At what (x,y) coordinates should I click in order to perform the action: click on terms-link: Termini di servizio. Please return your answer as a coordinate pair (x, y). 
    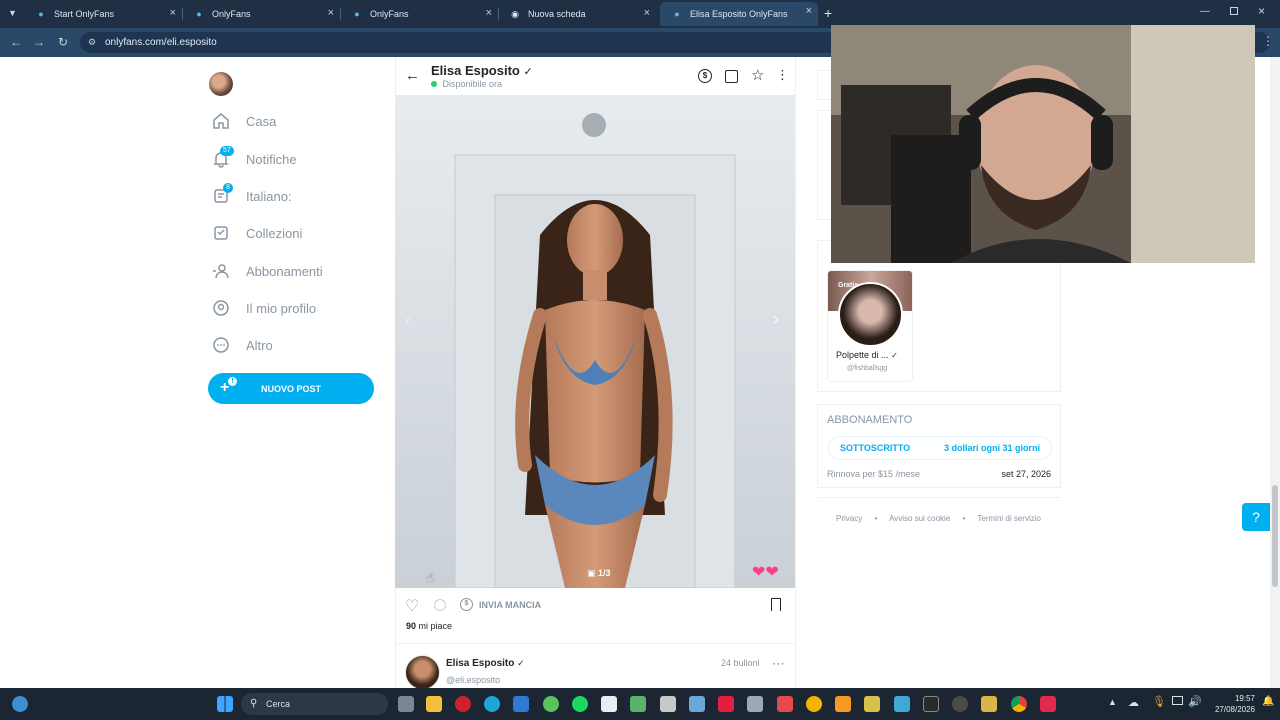
    Looking at the image, I should click on (1009, 518).